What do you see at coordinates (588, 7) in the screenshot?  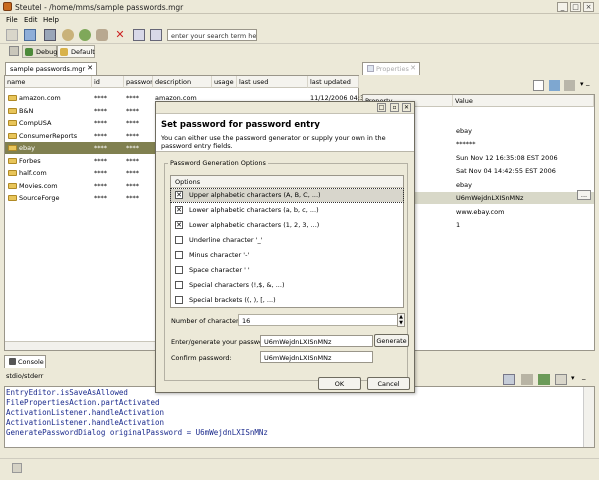 I see `close-icon: ×` at bounding box center [588, 7].